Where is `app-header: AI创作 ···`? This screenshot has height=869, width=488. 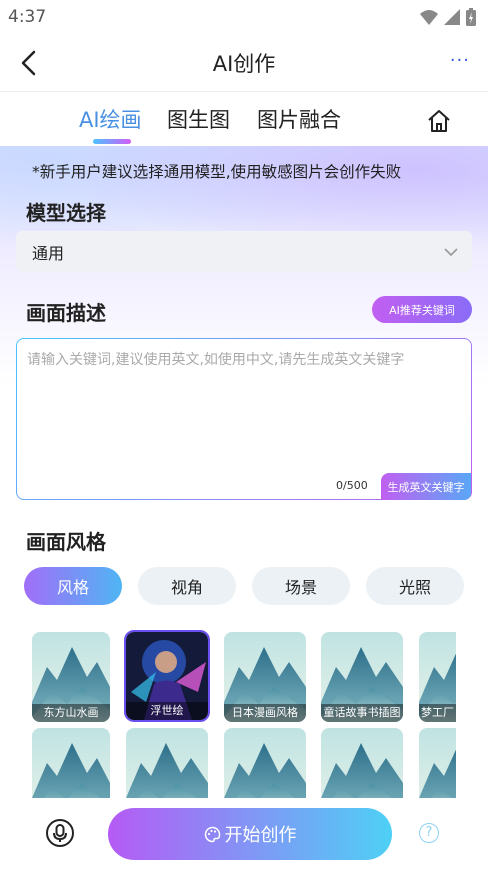 app-header: AI创作 ··· is located at coordinates (244, 63).